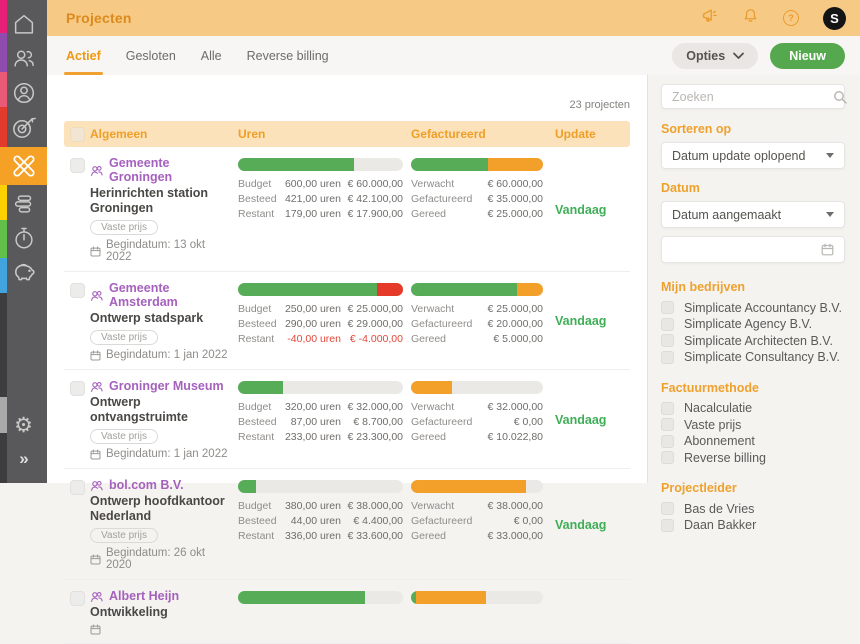 This screenshot has width=860, height=644. What do you see at coordinates (680, 188) in the screenshot?
I see `date-section-heading: Datum` at bounding box center [680, 188].